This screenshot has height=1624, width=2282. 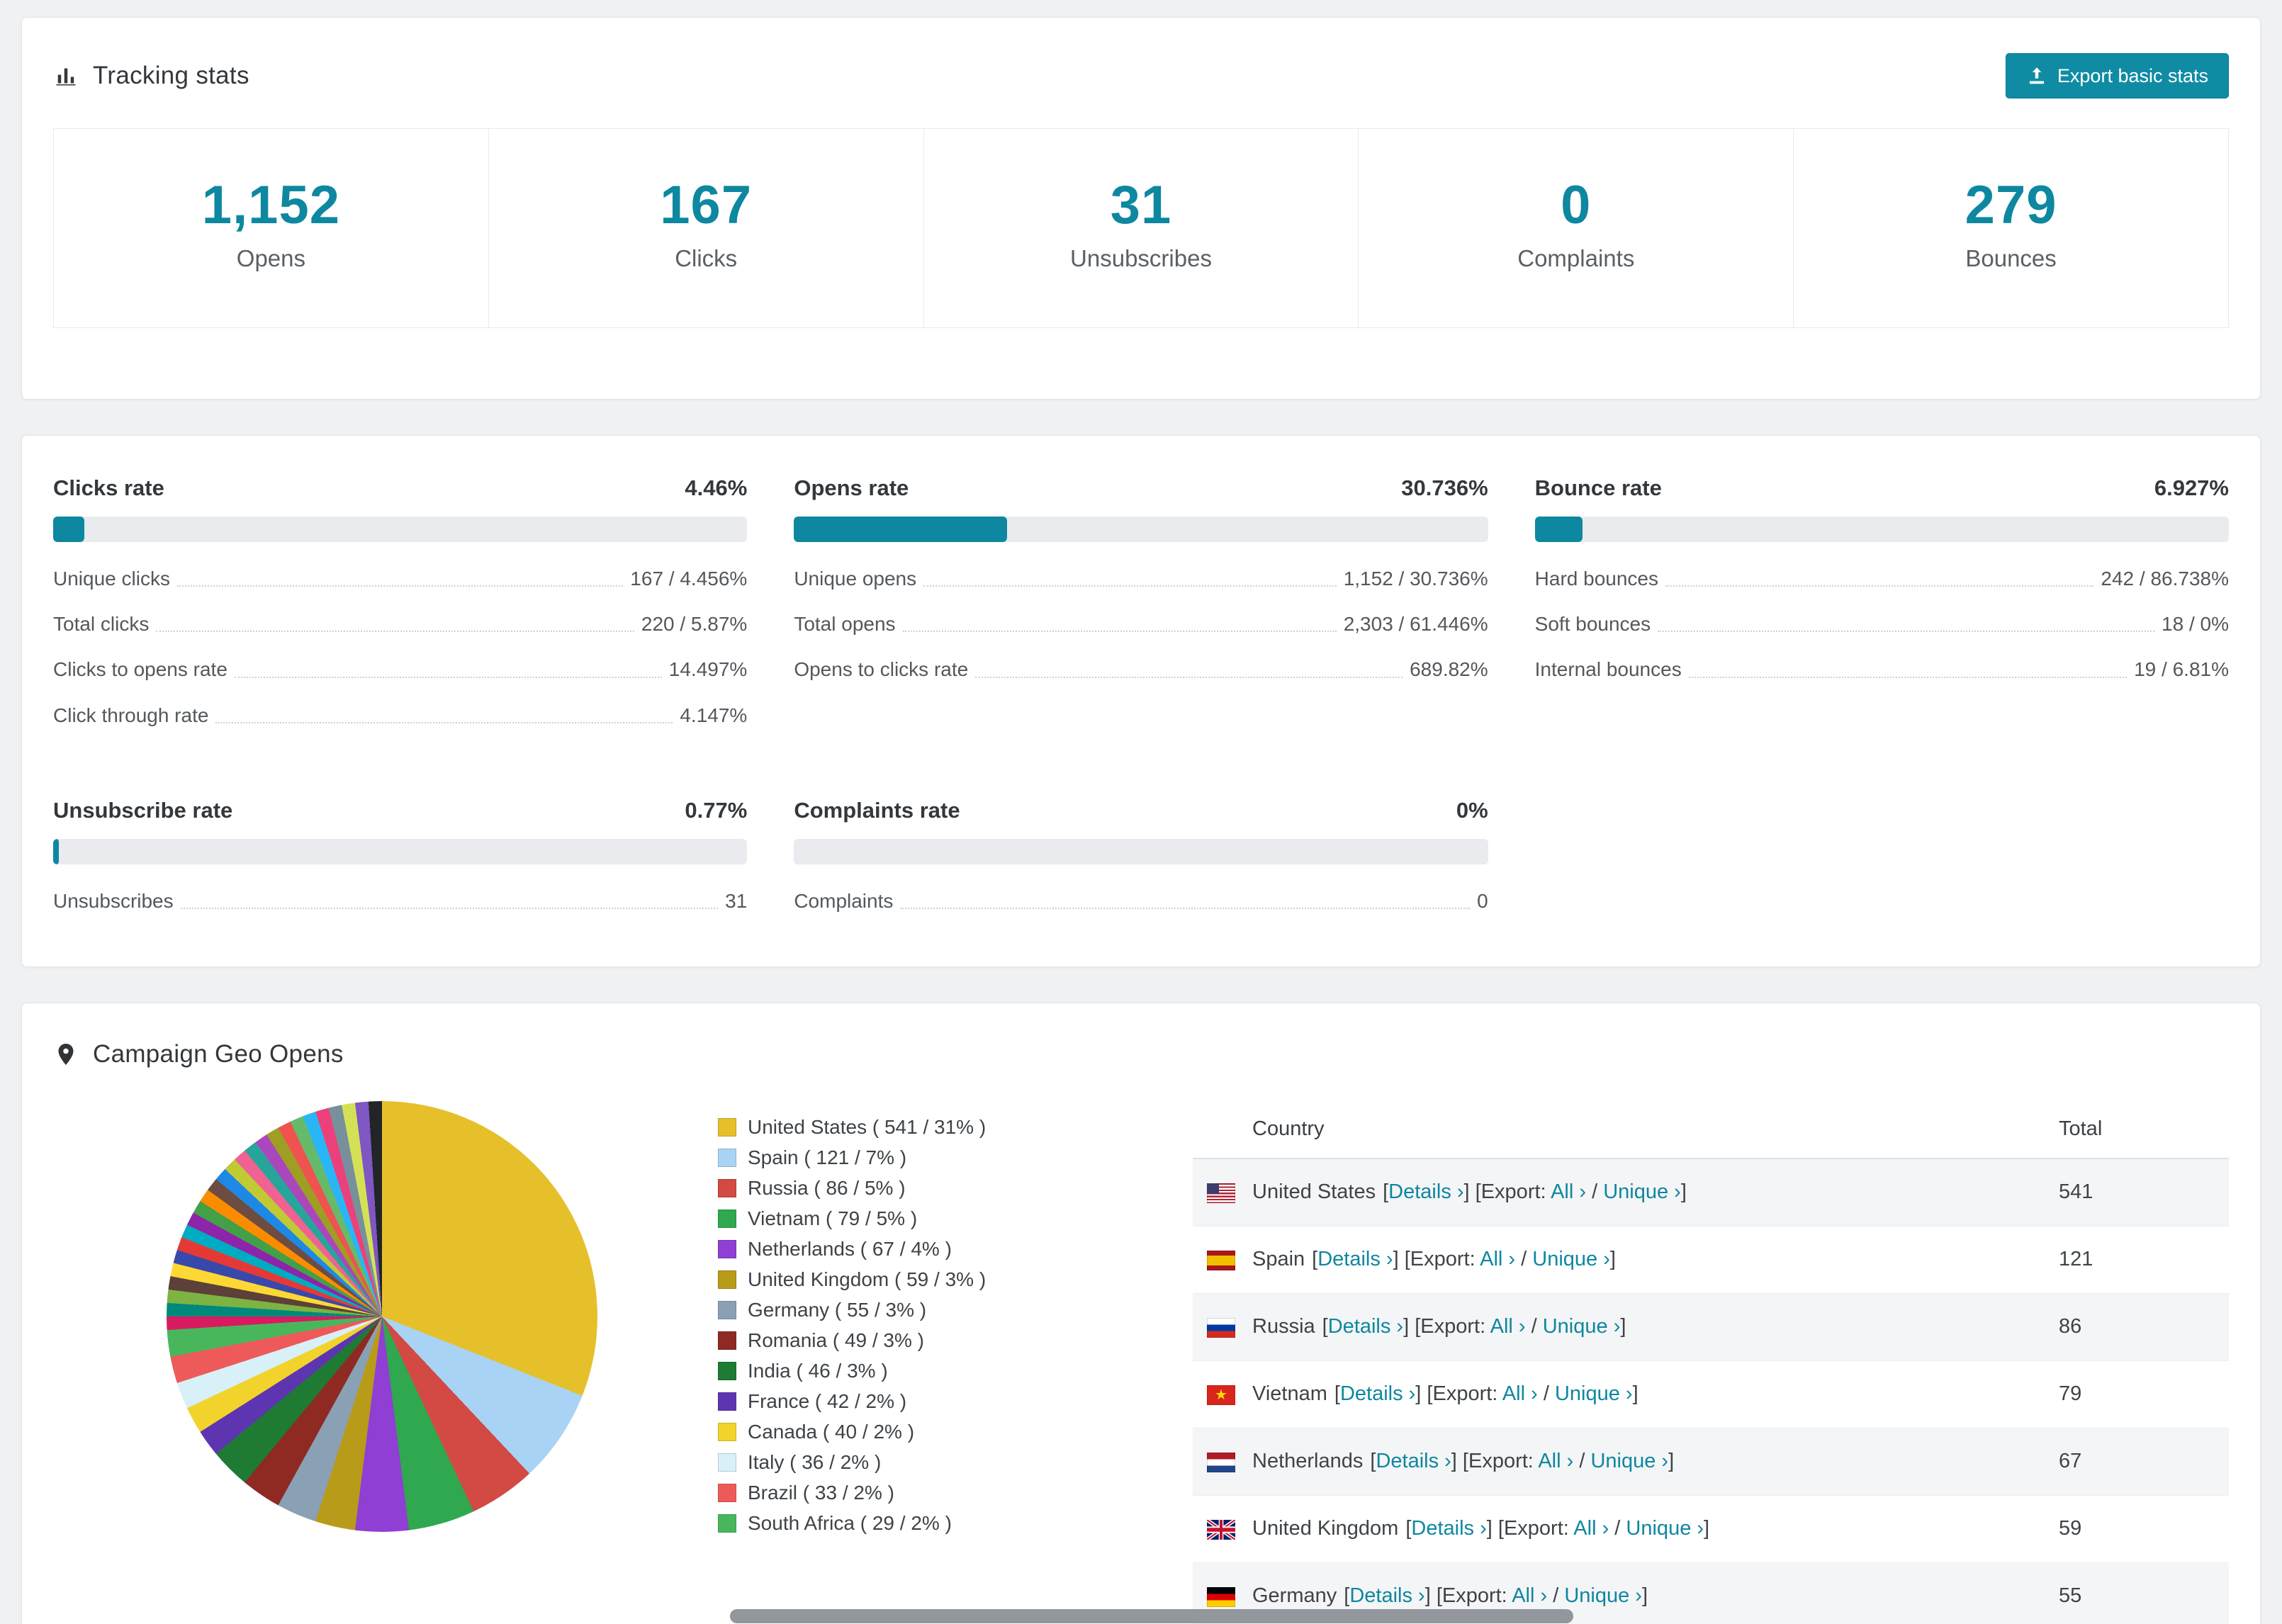 I want to click on country-total: 541, so click(x=2076, y=1192).